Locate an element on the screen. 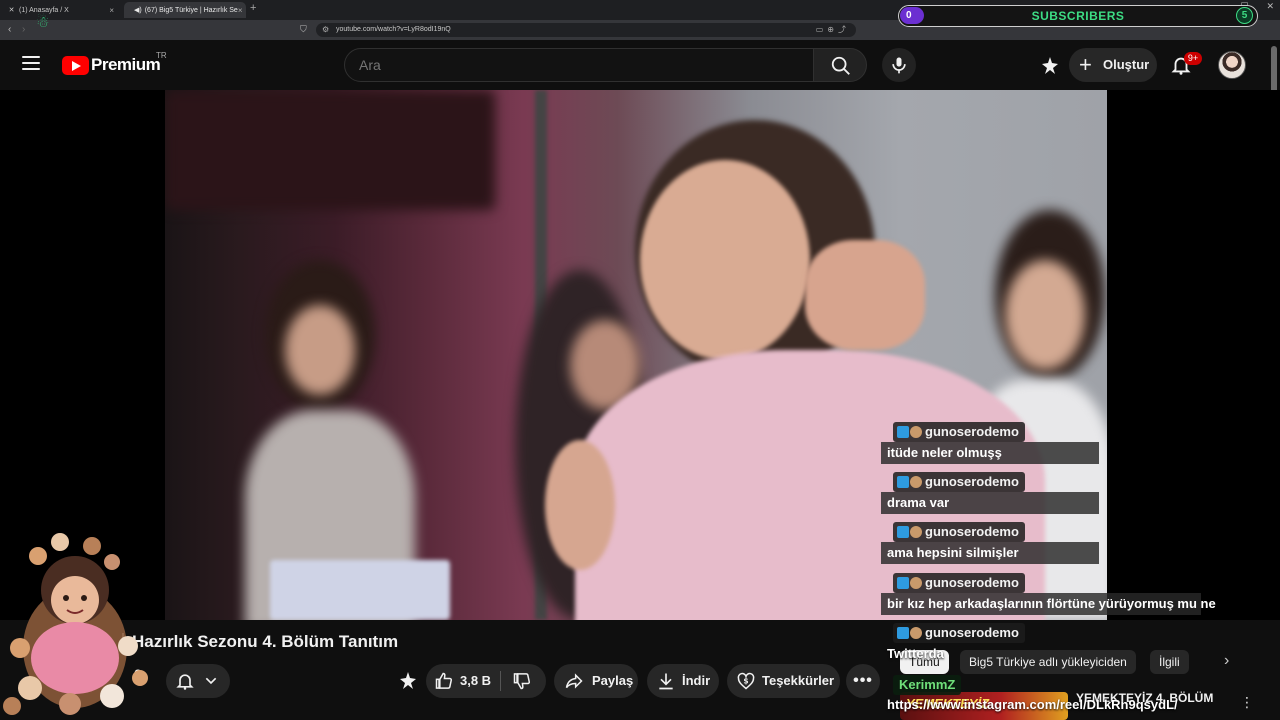 The image size is (1280, 720). video-title: Hazırlık Sezonu 4. Bölüm Tanıtım is located at coordinates (265, 641).